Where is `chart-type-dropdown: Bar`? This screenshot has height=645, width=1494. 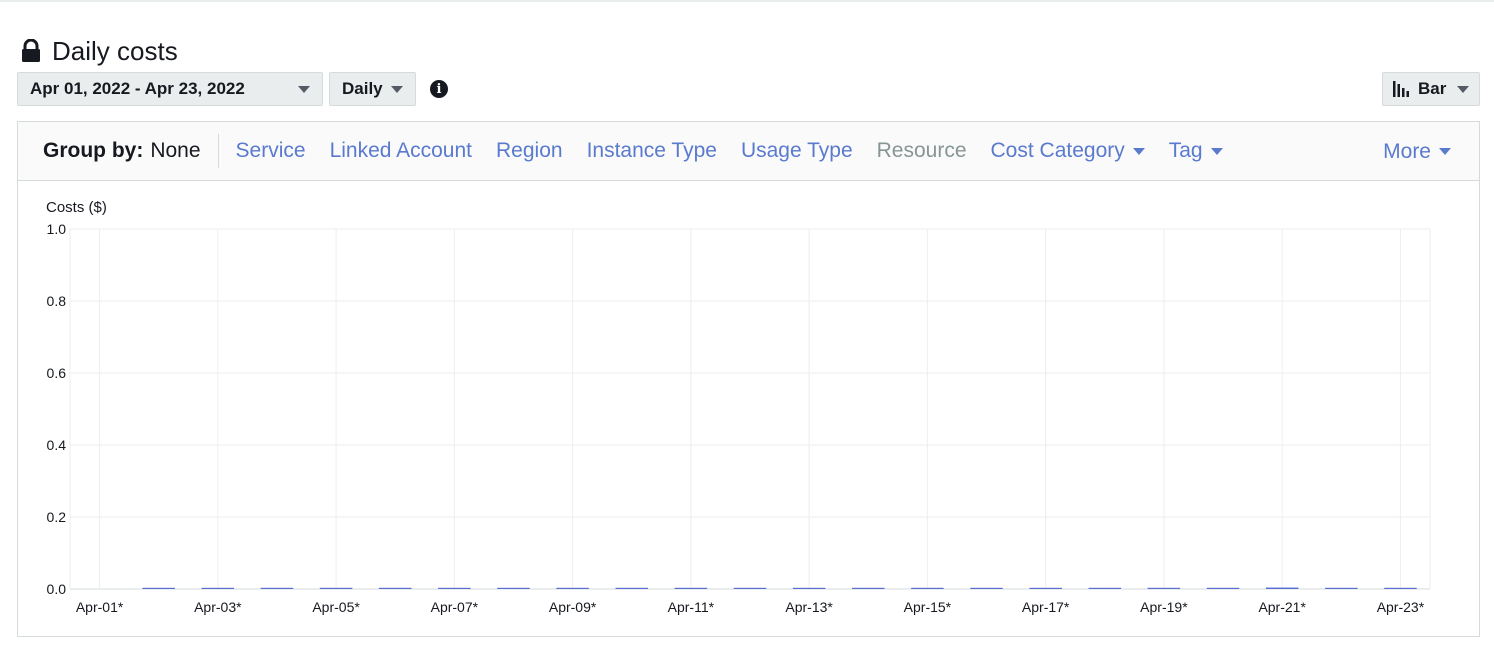 chart-type-dropdown: Bar is located at coordinates (1431, 89).